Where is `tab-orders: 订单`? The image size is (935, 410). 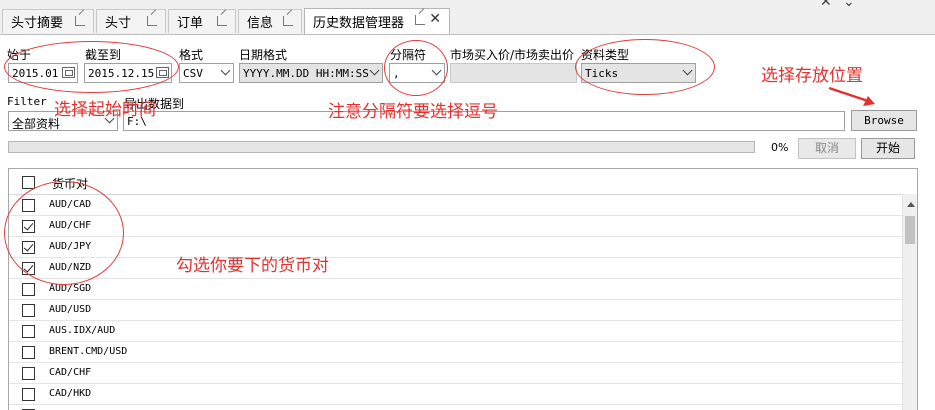
tab-orders: 订单 is located at coordinates (202, 21).